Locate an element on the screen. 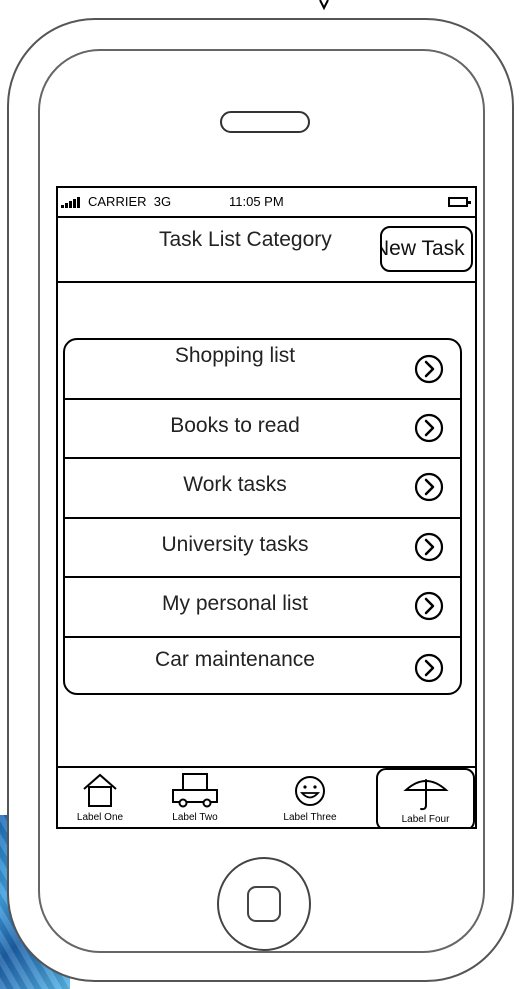  list-item-label: My personal list is located at coordinates (235, 603).